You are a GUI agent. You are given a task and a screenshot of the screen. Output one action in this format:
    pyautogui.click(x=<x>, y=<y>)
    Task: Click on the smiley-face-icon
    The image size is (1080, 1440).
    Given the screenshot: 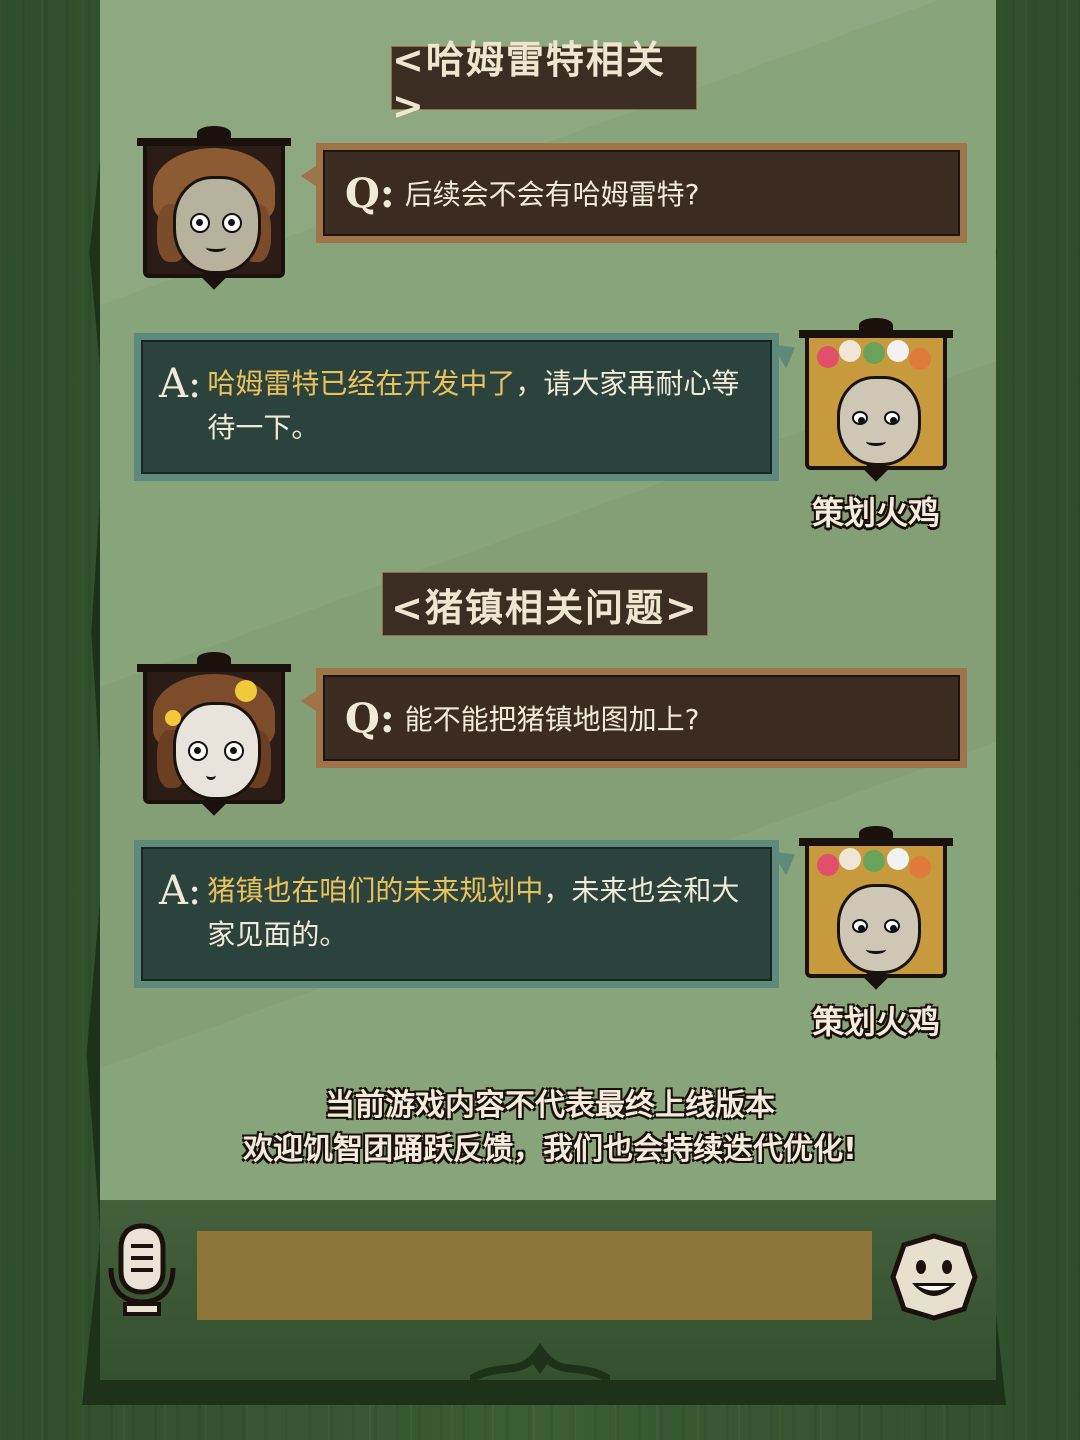 What is the action you would take?
    pyautogui.click(x=934, y=1277)
    